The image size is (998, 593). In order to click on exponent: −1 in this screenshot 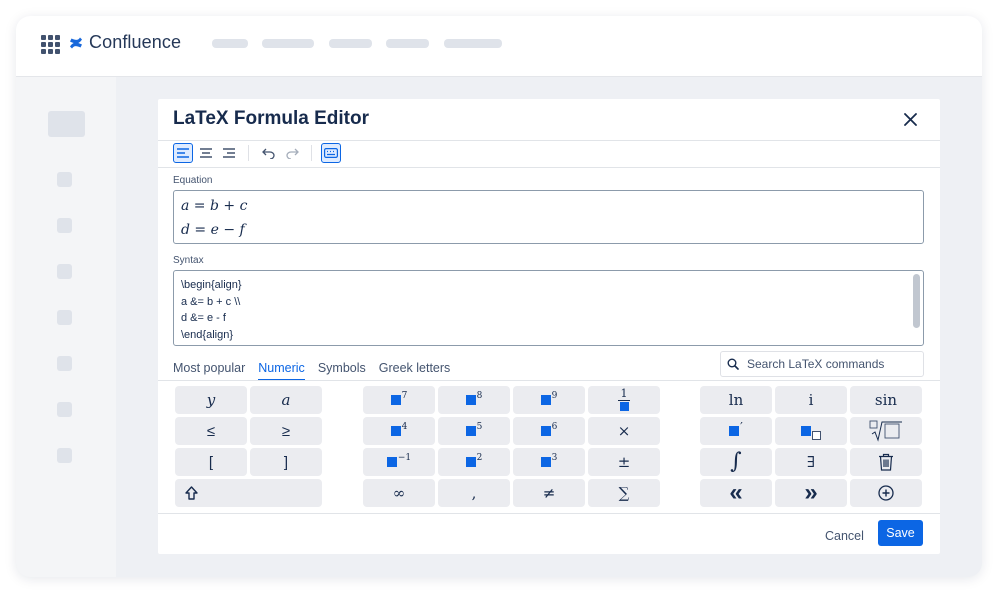, I will do `click(404, 458)`.